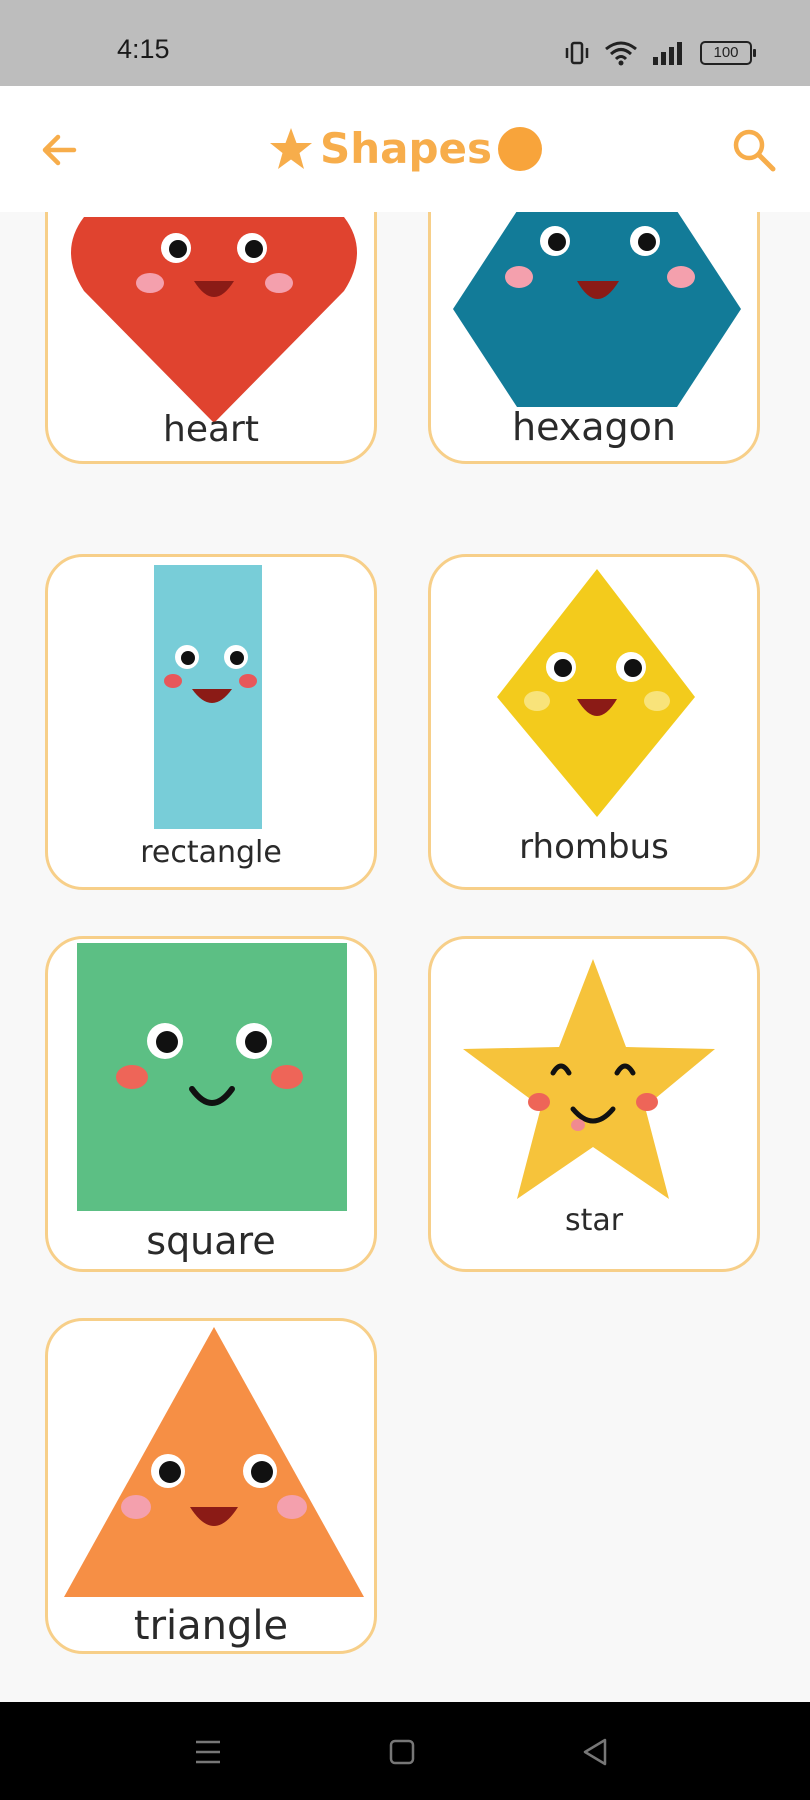 The height and width of the screenshot is (1800, 810). I want to click on shape-card-rectangle: rectangle, so click(211, 722).